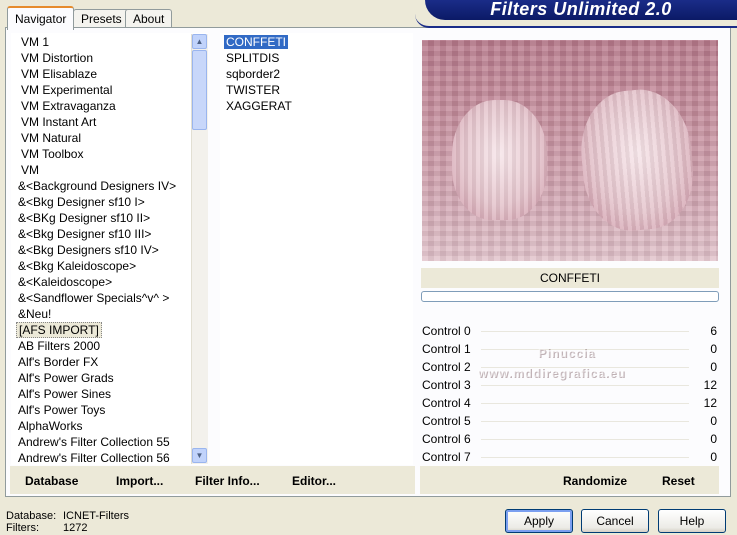  Describe the element at coordinates (113, 154) in the screenshot. I see `category-item: VM Toolbox` at that location.